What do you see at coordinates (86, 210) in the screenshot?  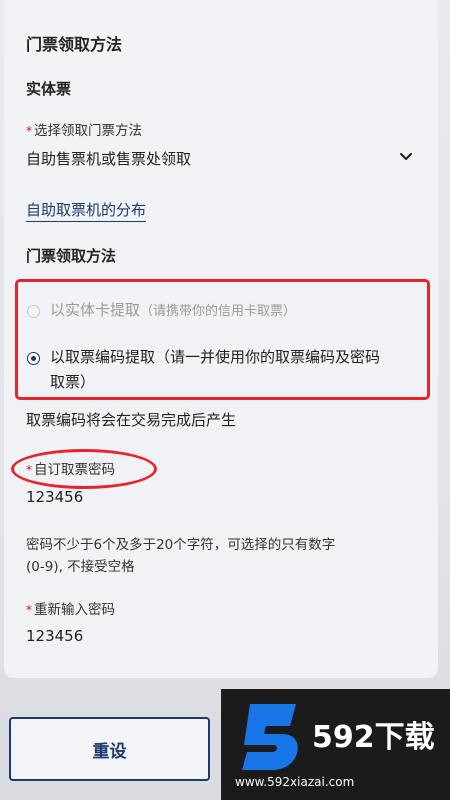 I see `machines-distribution-link: 自助取票机的分布` at bounding box center [86, 210].